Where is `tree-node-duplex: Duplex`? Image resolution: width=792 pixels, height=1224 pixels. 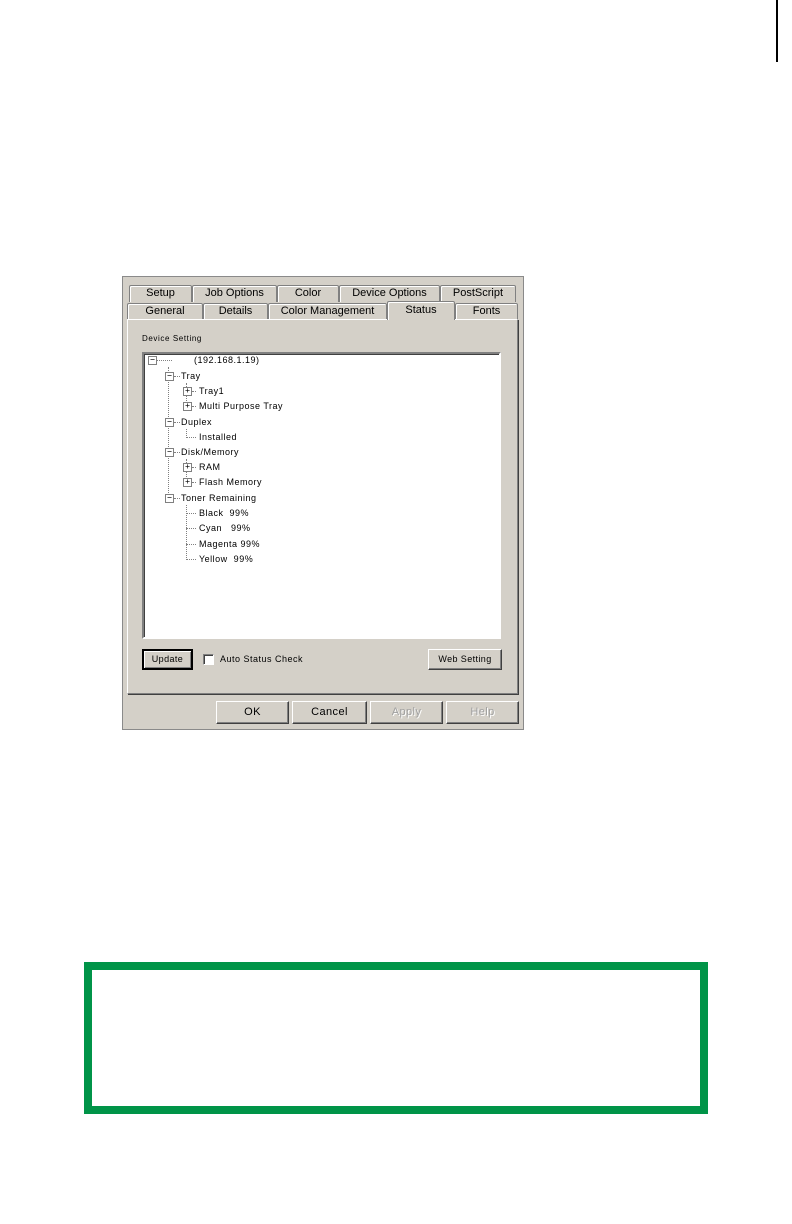
tree-node-duplex: Duplex is located at coordinates (196, 422).